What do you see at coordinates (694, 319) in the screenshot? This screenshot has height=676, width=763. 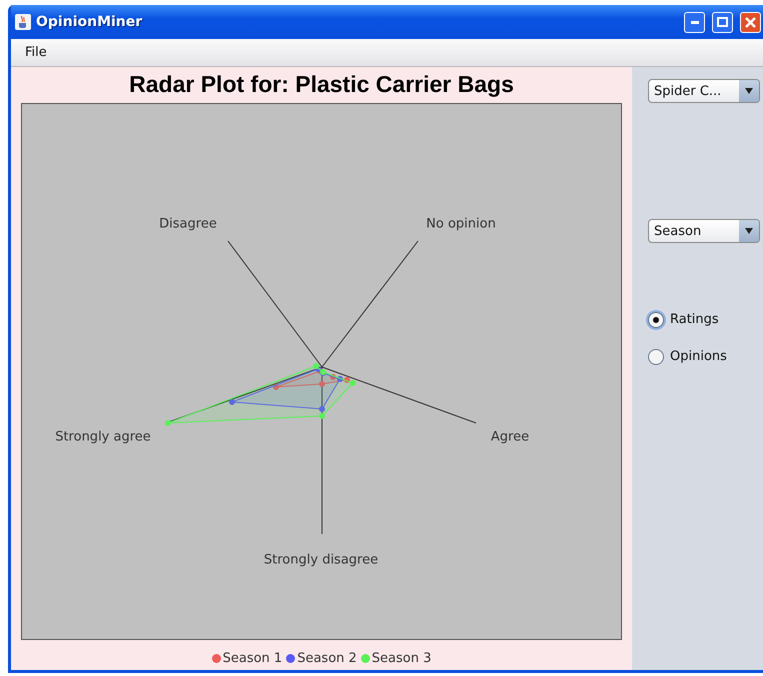 I see `radio-label: Ratings` at bounding box center [694, 319].